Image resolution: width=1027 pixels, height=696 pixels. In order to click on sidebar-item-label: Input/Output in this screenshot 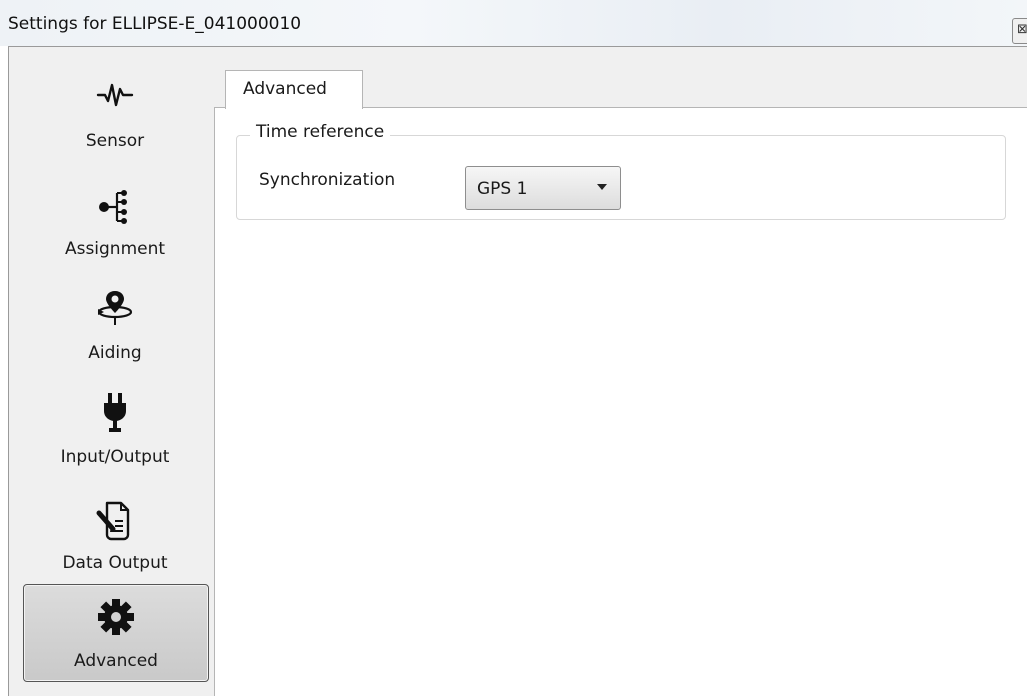, I will do `click(115, 457)`.